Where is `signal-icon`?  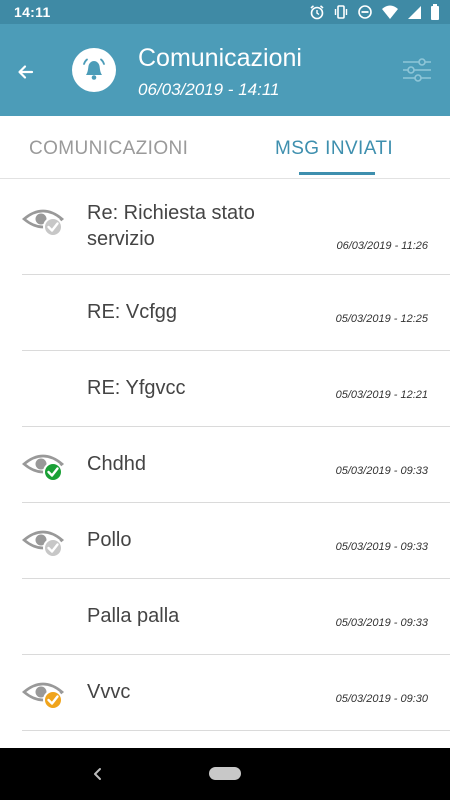
signal-icon is located at coordinates (414, 12).